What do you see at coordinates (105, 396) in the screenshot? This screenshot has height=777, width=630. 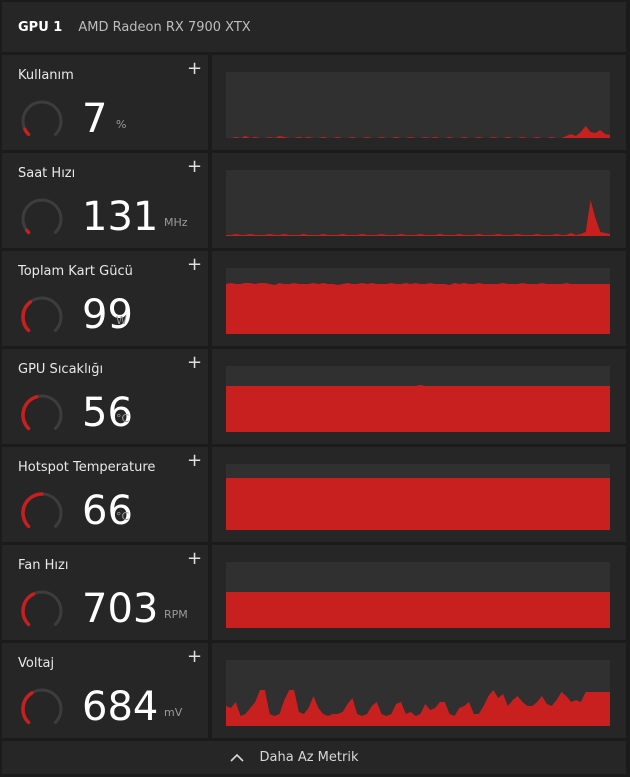 I see `metric-panel: GPU Sıcaklığı +56 °C` at bounding box center [105, 396].